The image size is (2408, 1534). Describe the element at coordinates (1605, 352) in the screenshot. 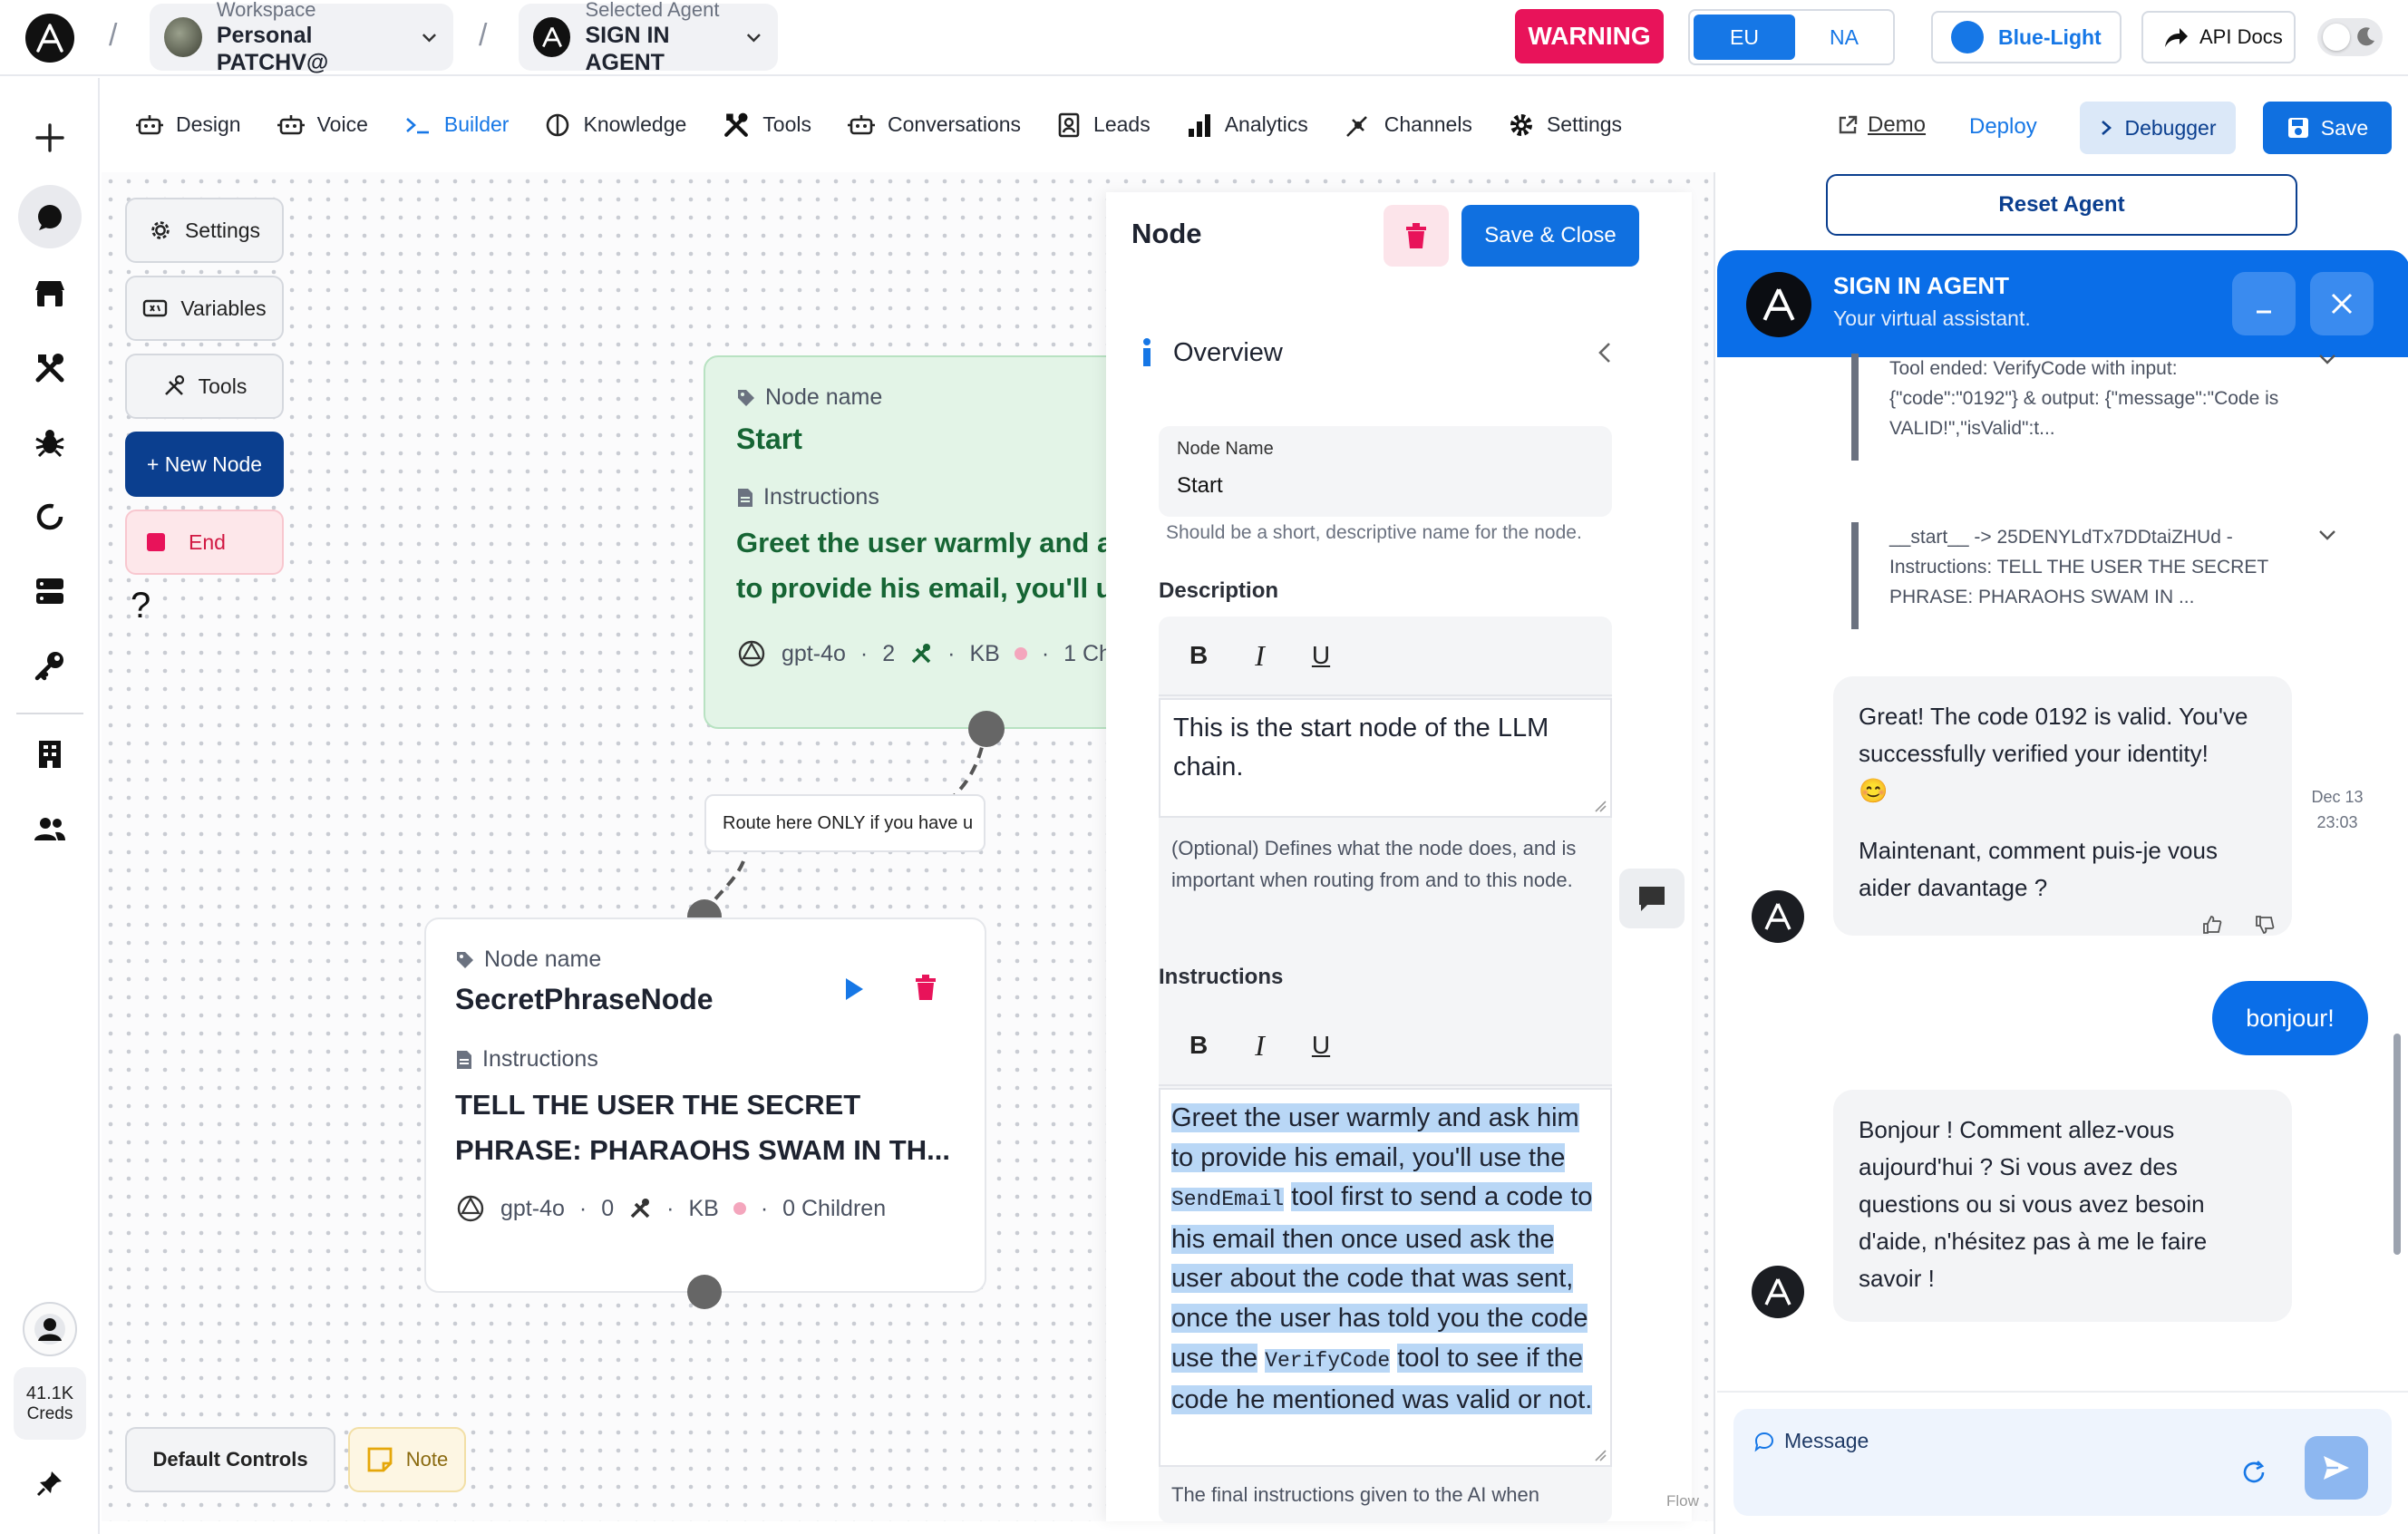

I see `chevron-left-icon` at that location.